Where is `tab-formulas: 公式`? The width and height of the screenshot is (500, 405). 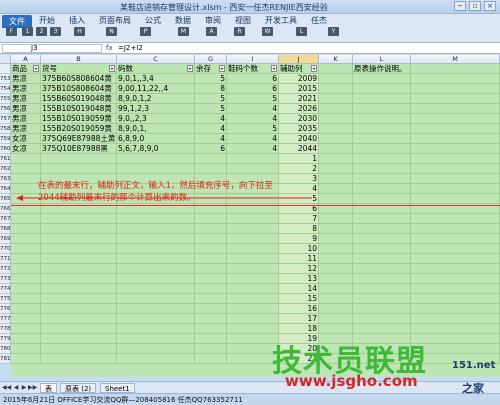 tab-formulas: 公式 is located at coordinates (153, 21).